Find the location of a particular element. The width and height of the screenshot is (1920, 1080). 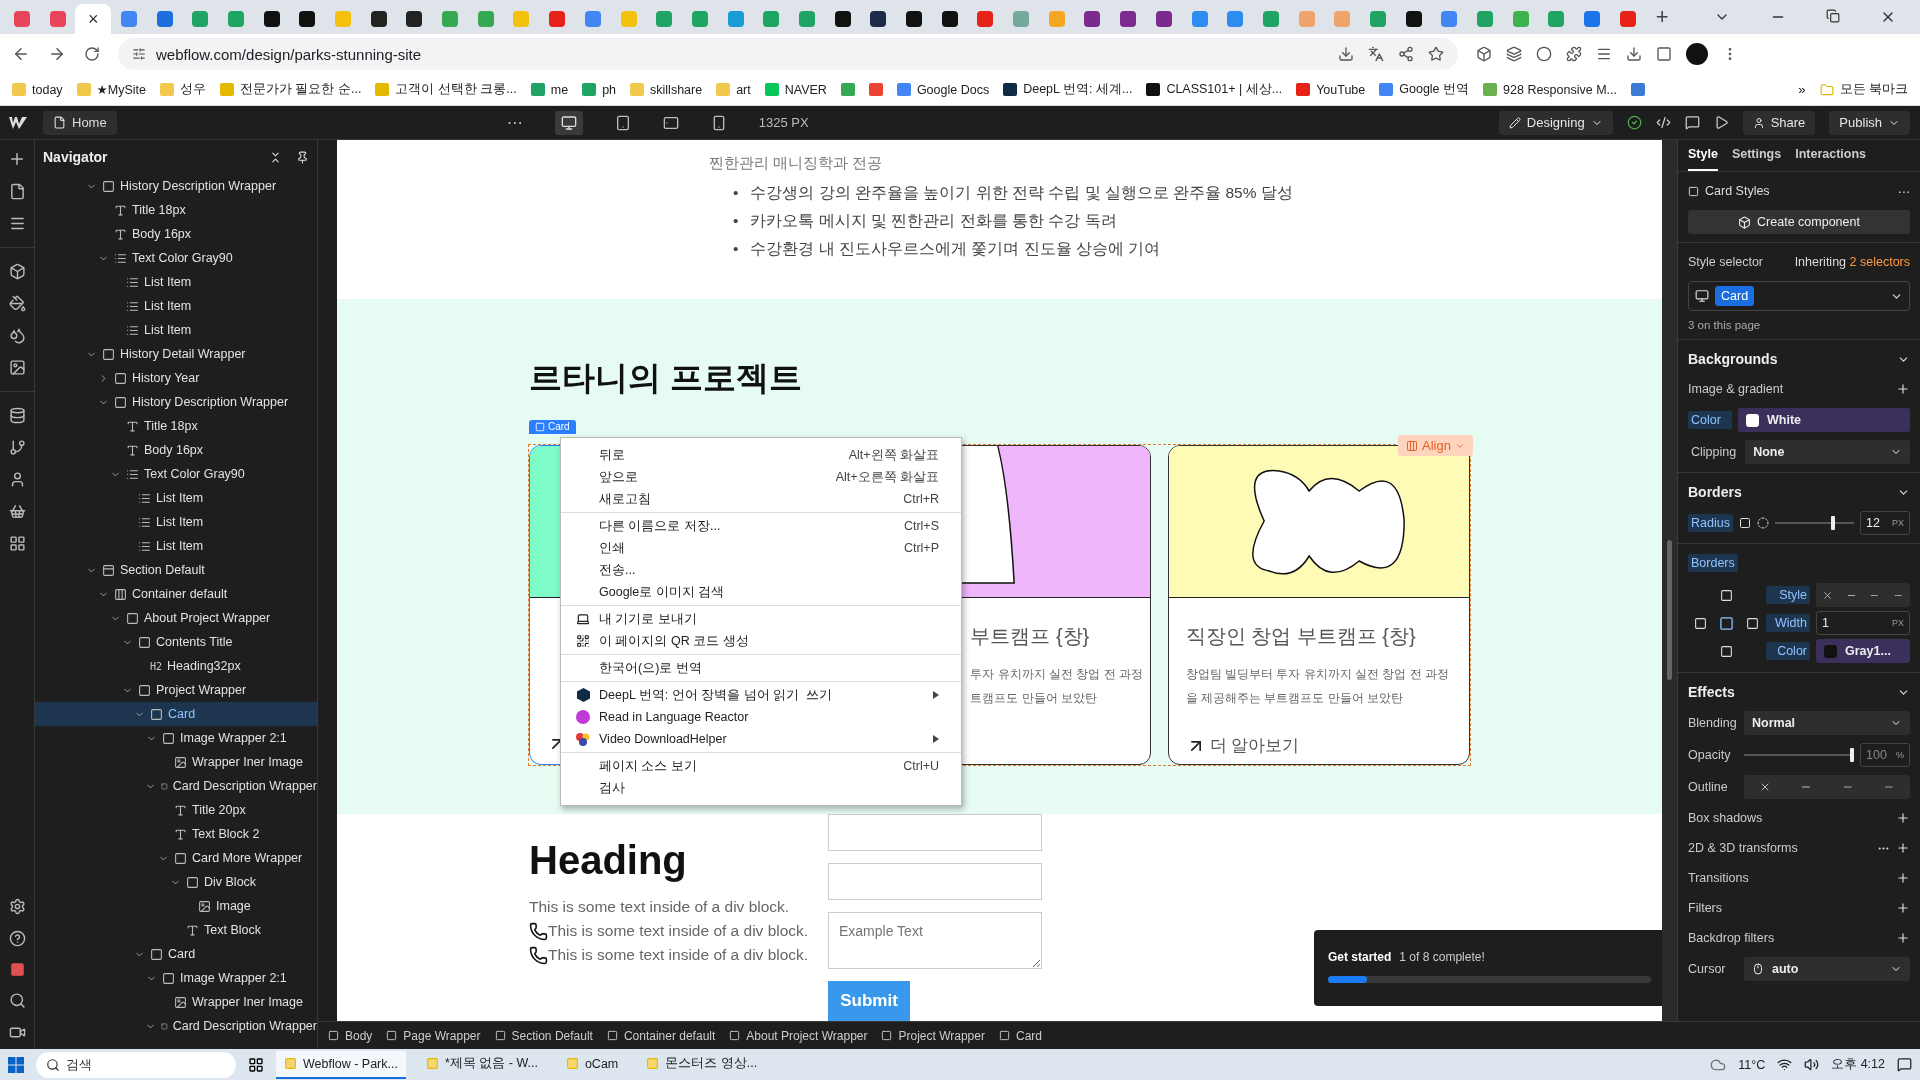

clock: 오후 4:12 is located at coordinates (1858, 1064).